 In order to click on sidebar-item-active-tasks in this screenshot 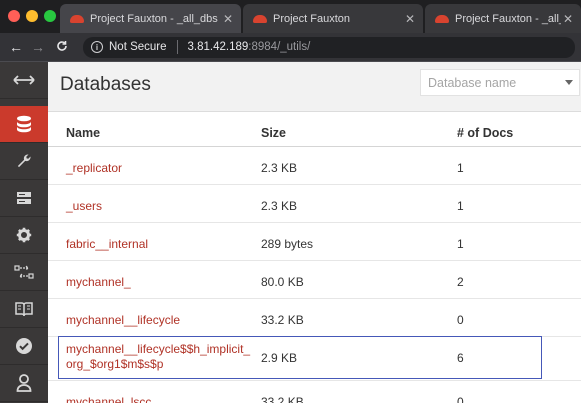, I will do `click(24, 198)`.